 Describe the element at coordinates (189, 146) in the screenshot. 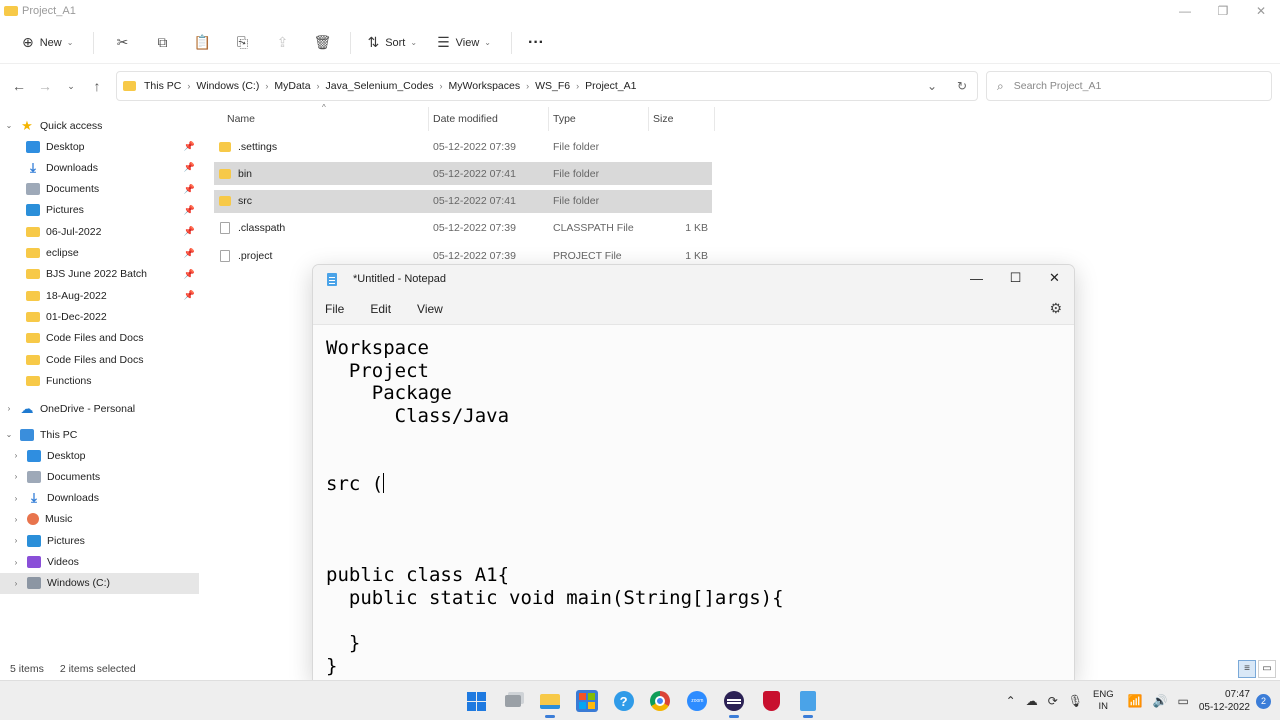

I see `pin-icon: 📌` at that location.